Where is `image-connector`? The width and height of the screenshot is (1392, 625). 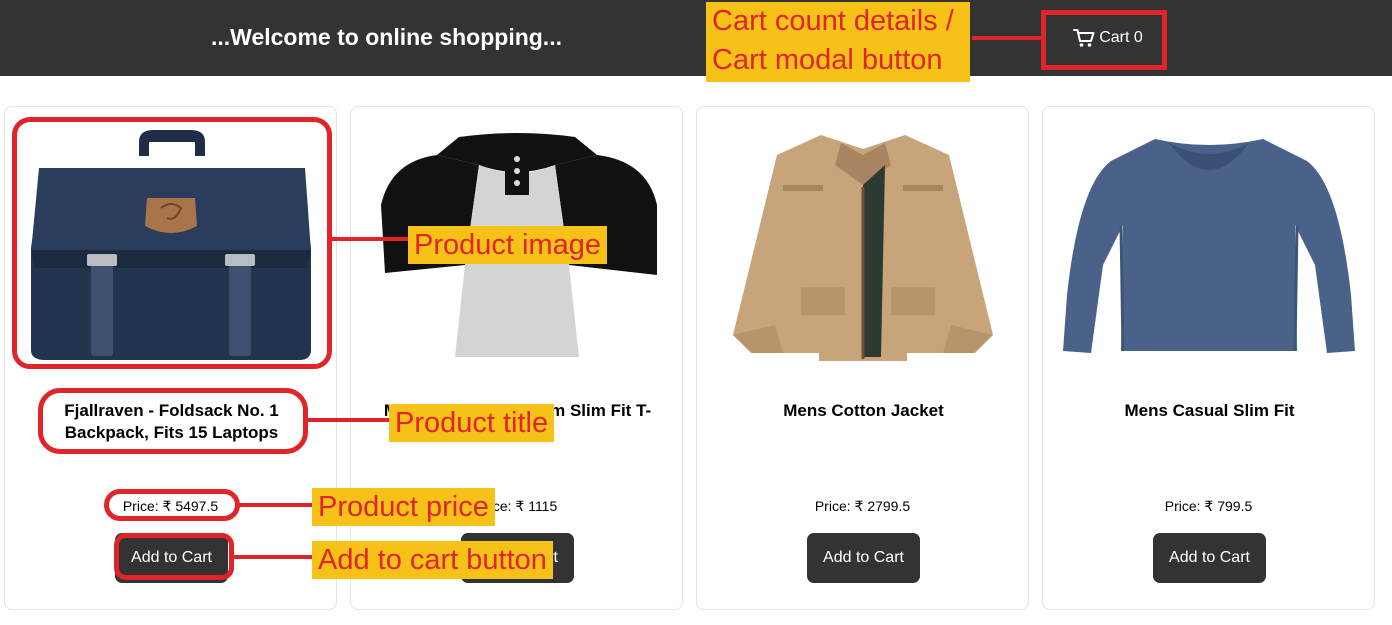
image-connector is located at coordinates (369, 239).